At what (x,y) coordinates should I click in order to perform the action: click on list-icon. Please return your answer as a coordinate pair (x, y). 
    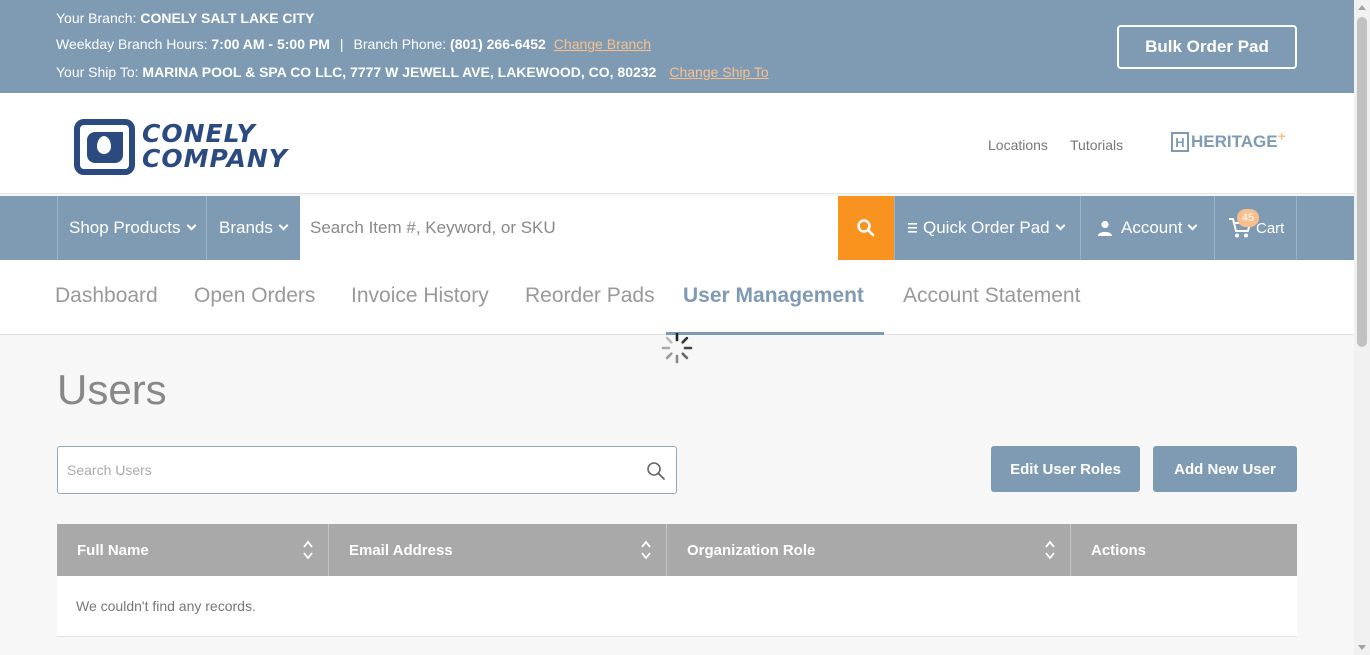
    Looking at the image, I should click on (912, 228).